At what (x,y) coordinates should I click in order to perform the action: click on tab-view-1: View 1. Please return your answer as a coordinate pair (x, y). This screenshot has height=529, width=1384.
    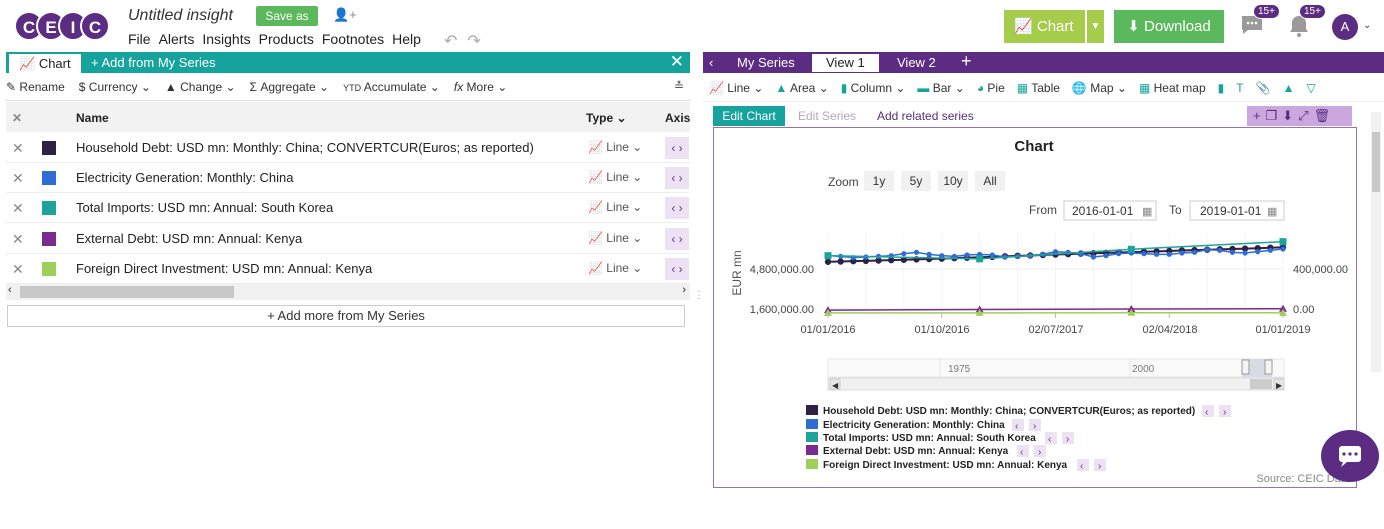
    Looking at the image, I should click on (845, 63).